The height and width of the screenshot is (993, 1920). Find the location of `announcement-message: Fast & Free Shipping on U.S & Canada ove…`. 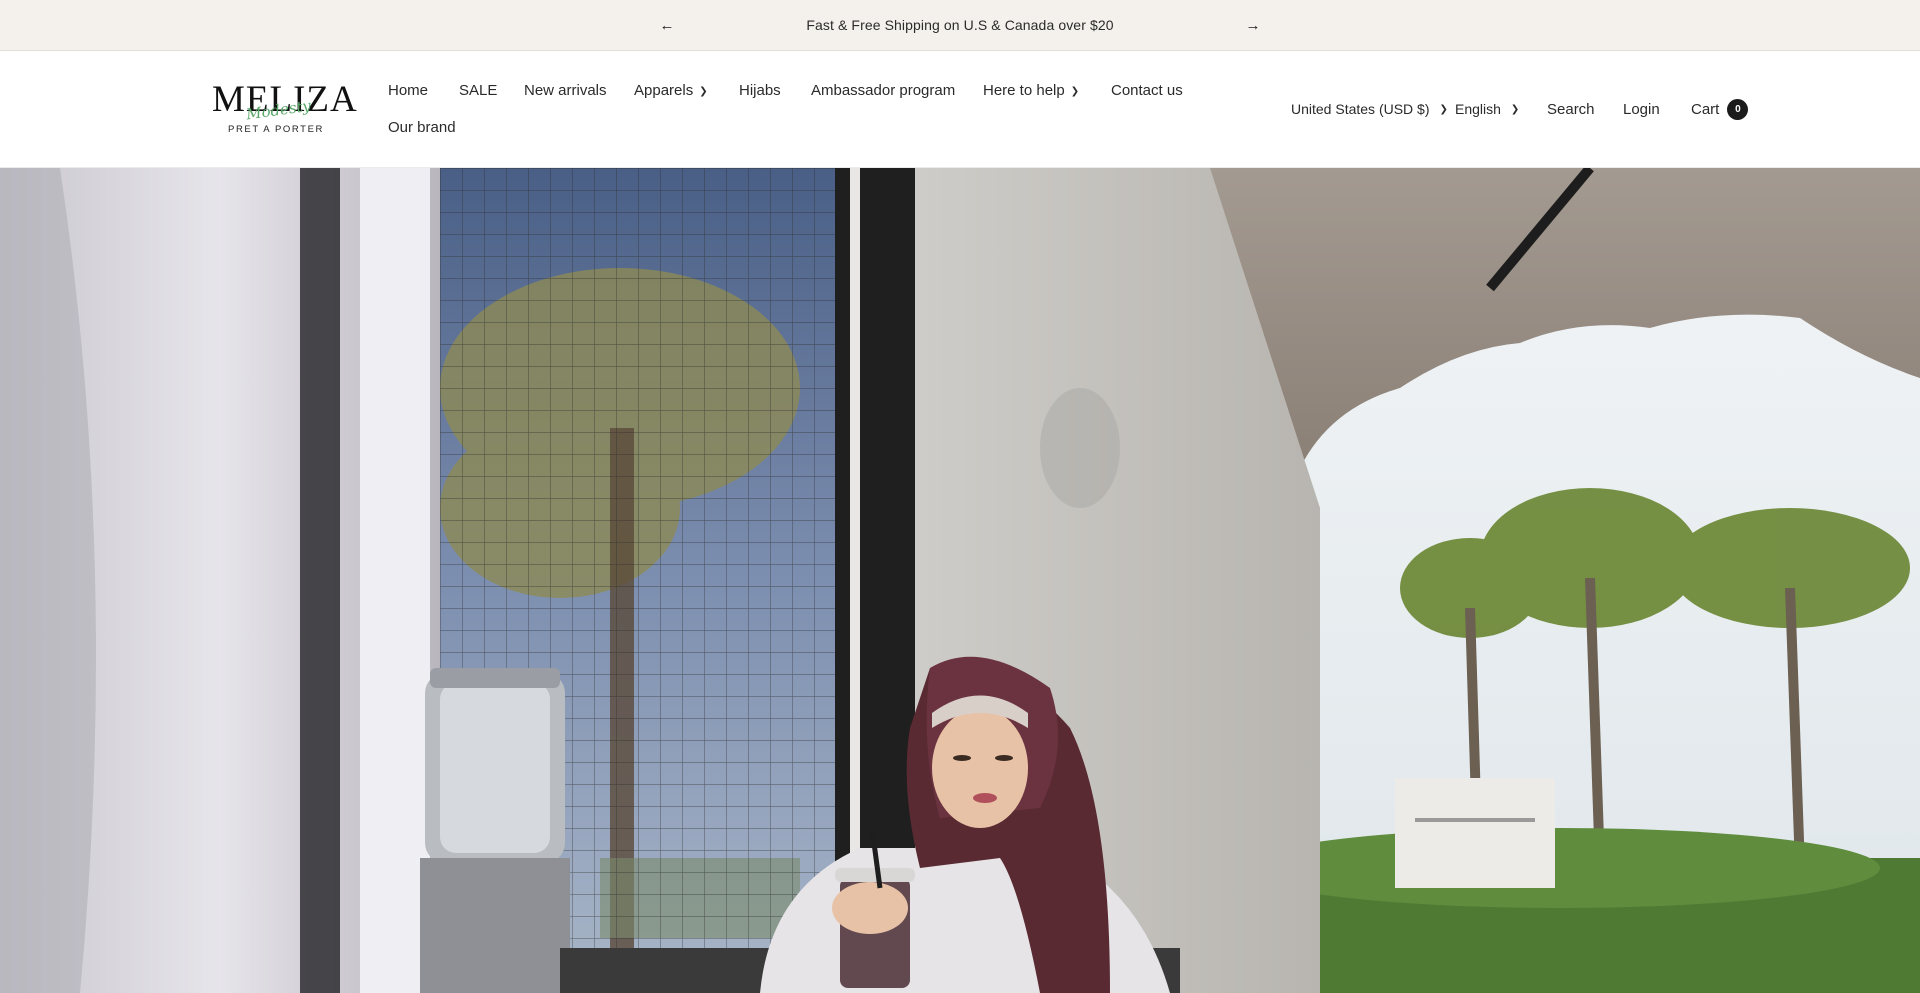

announcement-message: Fast & Free Shipping on U.S & Canada ove… is located at coordinates (960, 25).